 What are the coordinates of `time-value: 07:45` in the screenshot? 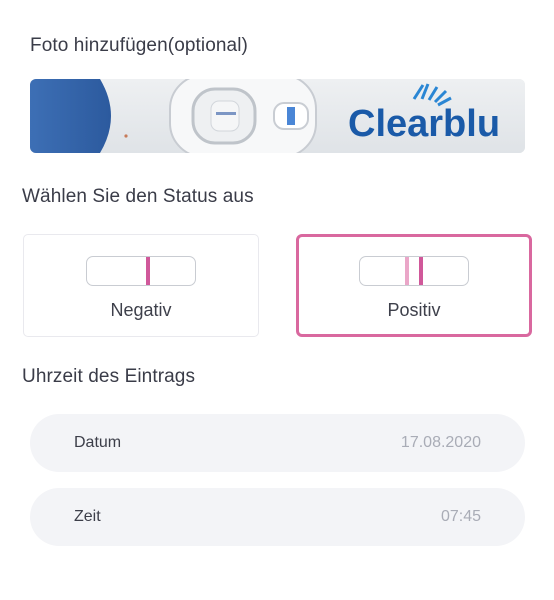 It's located at (460, 516).